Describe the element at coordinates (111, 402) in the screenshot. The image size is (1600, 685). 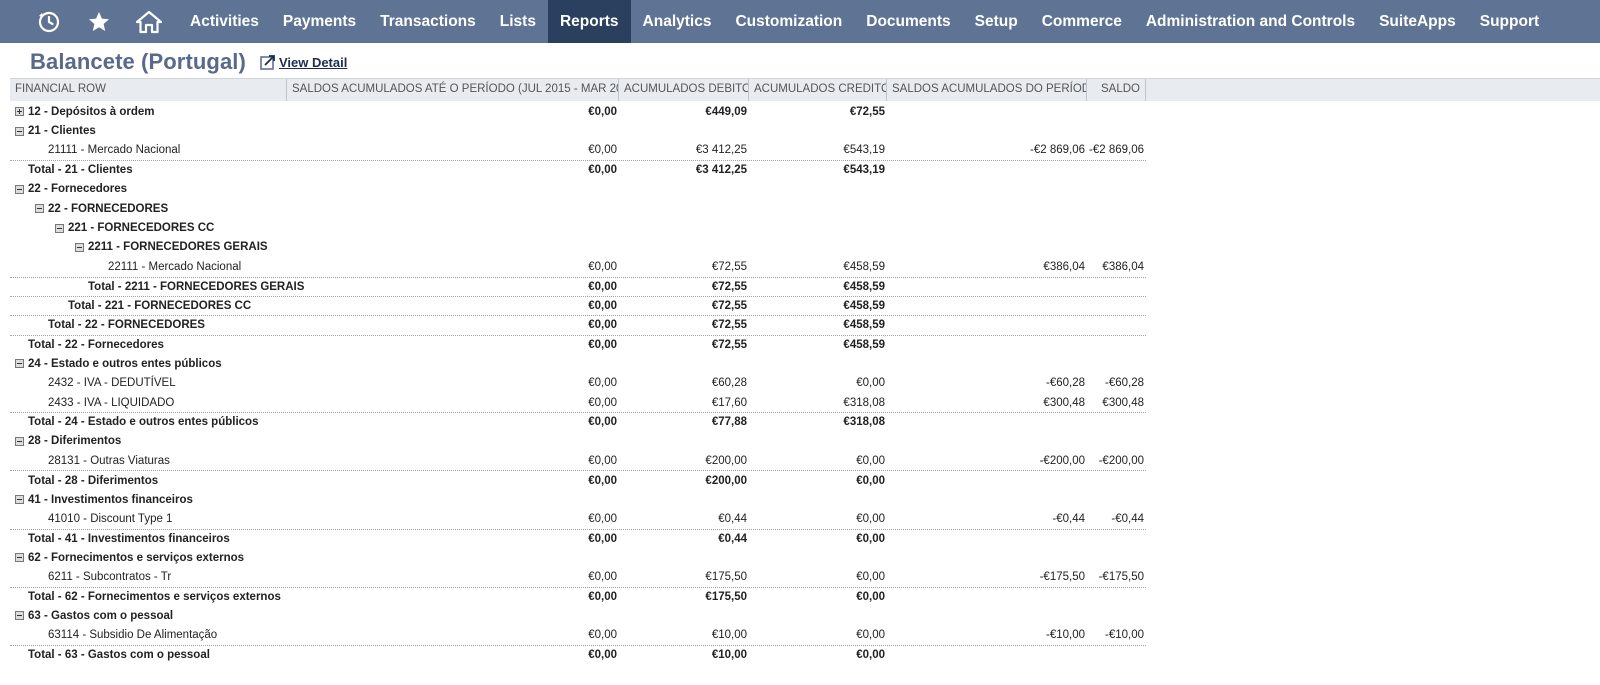
I see `financial-row-label: 2433 - IVA - LIQUIDADO` at that location.